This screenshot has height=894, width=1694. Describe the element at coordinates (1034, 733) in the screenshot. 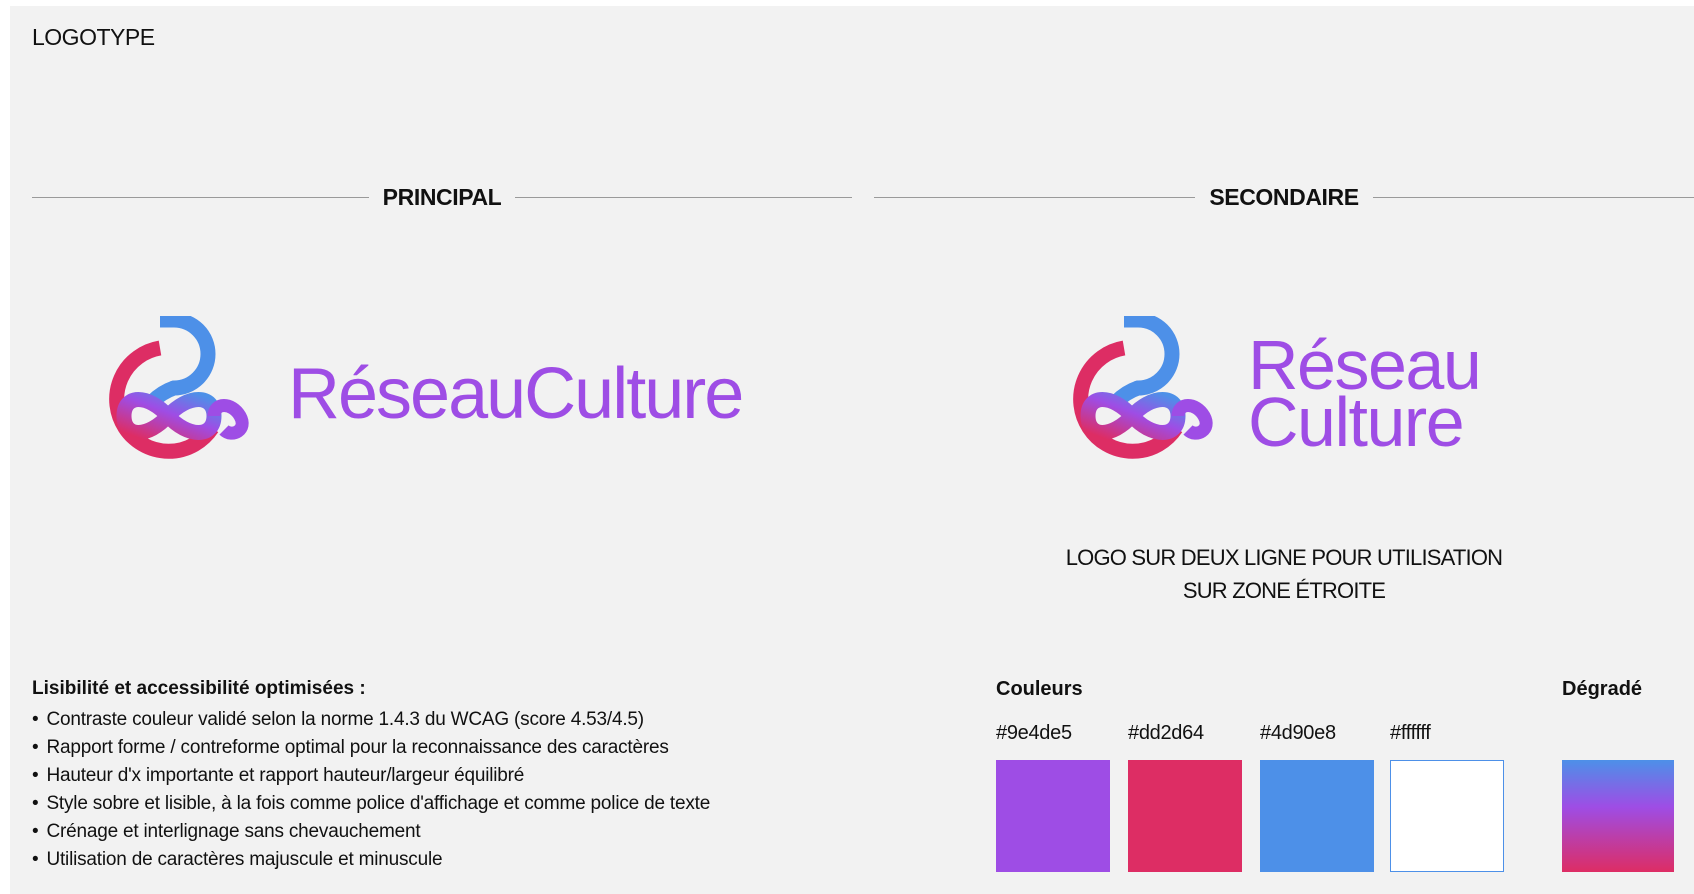

I see `swatch-hex: #9e4de5` at that location.